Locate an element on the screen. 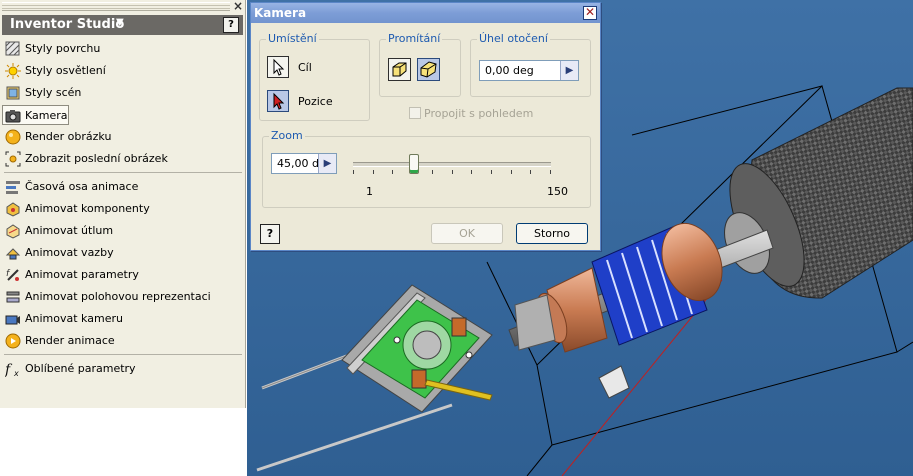  panel-item-label: Animovat vazby is located at coordinates (69, 252).